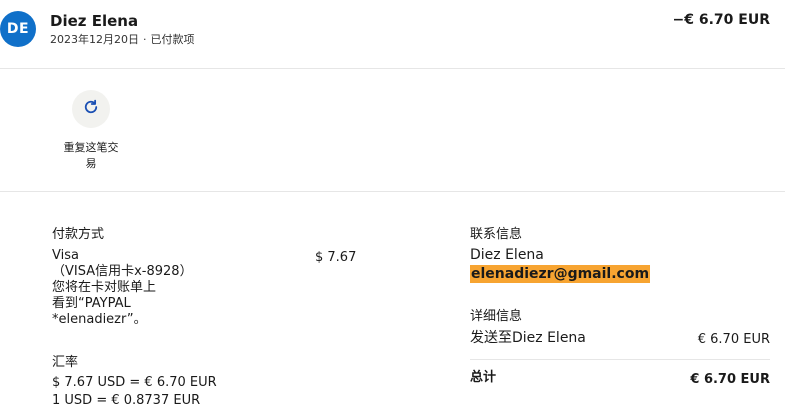 This screenshot has width=809, height=409. I want to click on sent-to-amount: € 6.70 EUR, so click(733, 339).